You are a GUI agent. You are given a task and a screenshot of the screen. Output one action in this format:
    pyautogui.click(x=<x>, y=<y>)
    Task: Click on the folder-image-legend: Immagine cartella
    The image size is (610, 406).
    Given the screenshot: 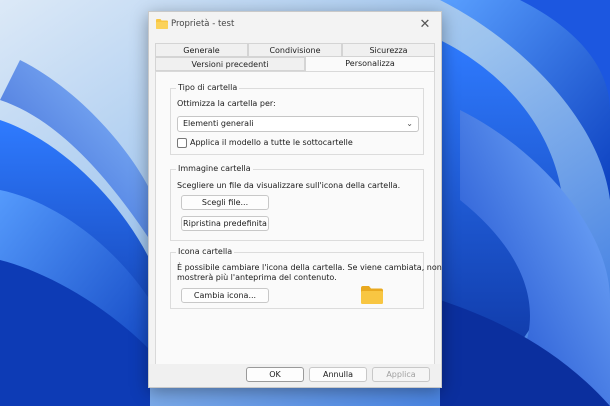 What is the action you would take?
    pyautogui.click(x=214, y=168)
    